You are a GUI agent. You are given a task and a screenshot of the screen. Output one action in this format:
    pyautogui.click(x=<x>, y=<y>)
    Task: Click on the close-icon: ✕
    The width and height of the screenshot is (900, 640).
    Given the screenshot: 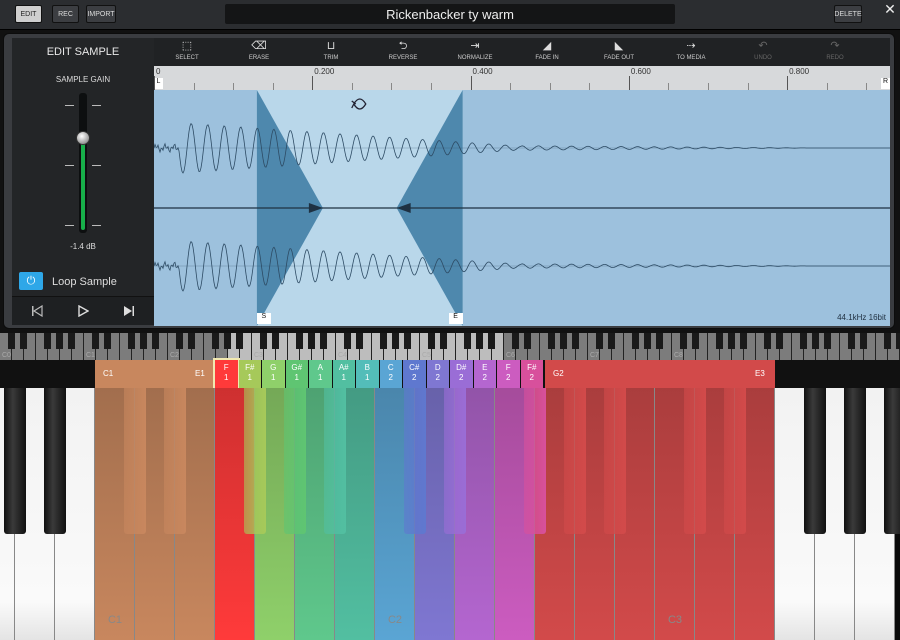 What is the action you would take?
    pyautogui.click(x=890, y=9)
    